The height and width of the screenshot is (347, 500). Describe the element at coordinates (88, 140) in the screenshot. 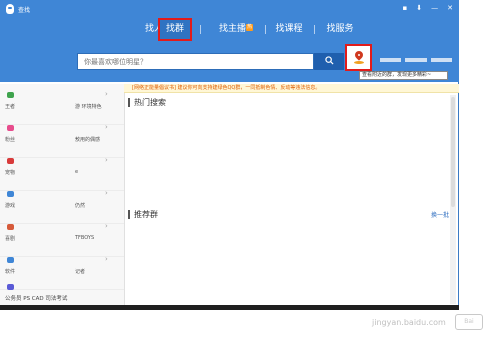

I see `category-sub: 敖用的偶感` at that location.